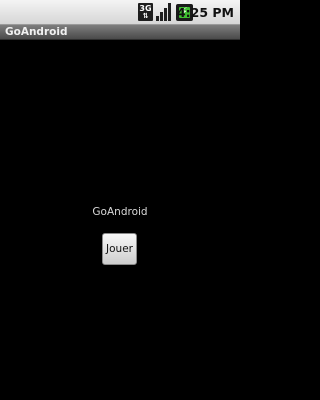 The image size is (320, 400). What do you see at coordinates (205, 12) in the screenshot?
I see `status-clock: 4:25 PM` at bounding box center [205, 12].